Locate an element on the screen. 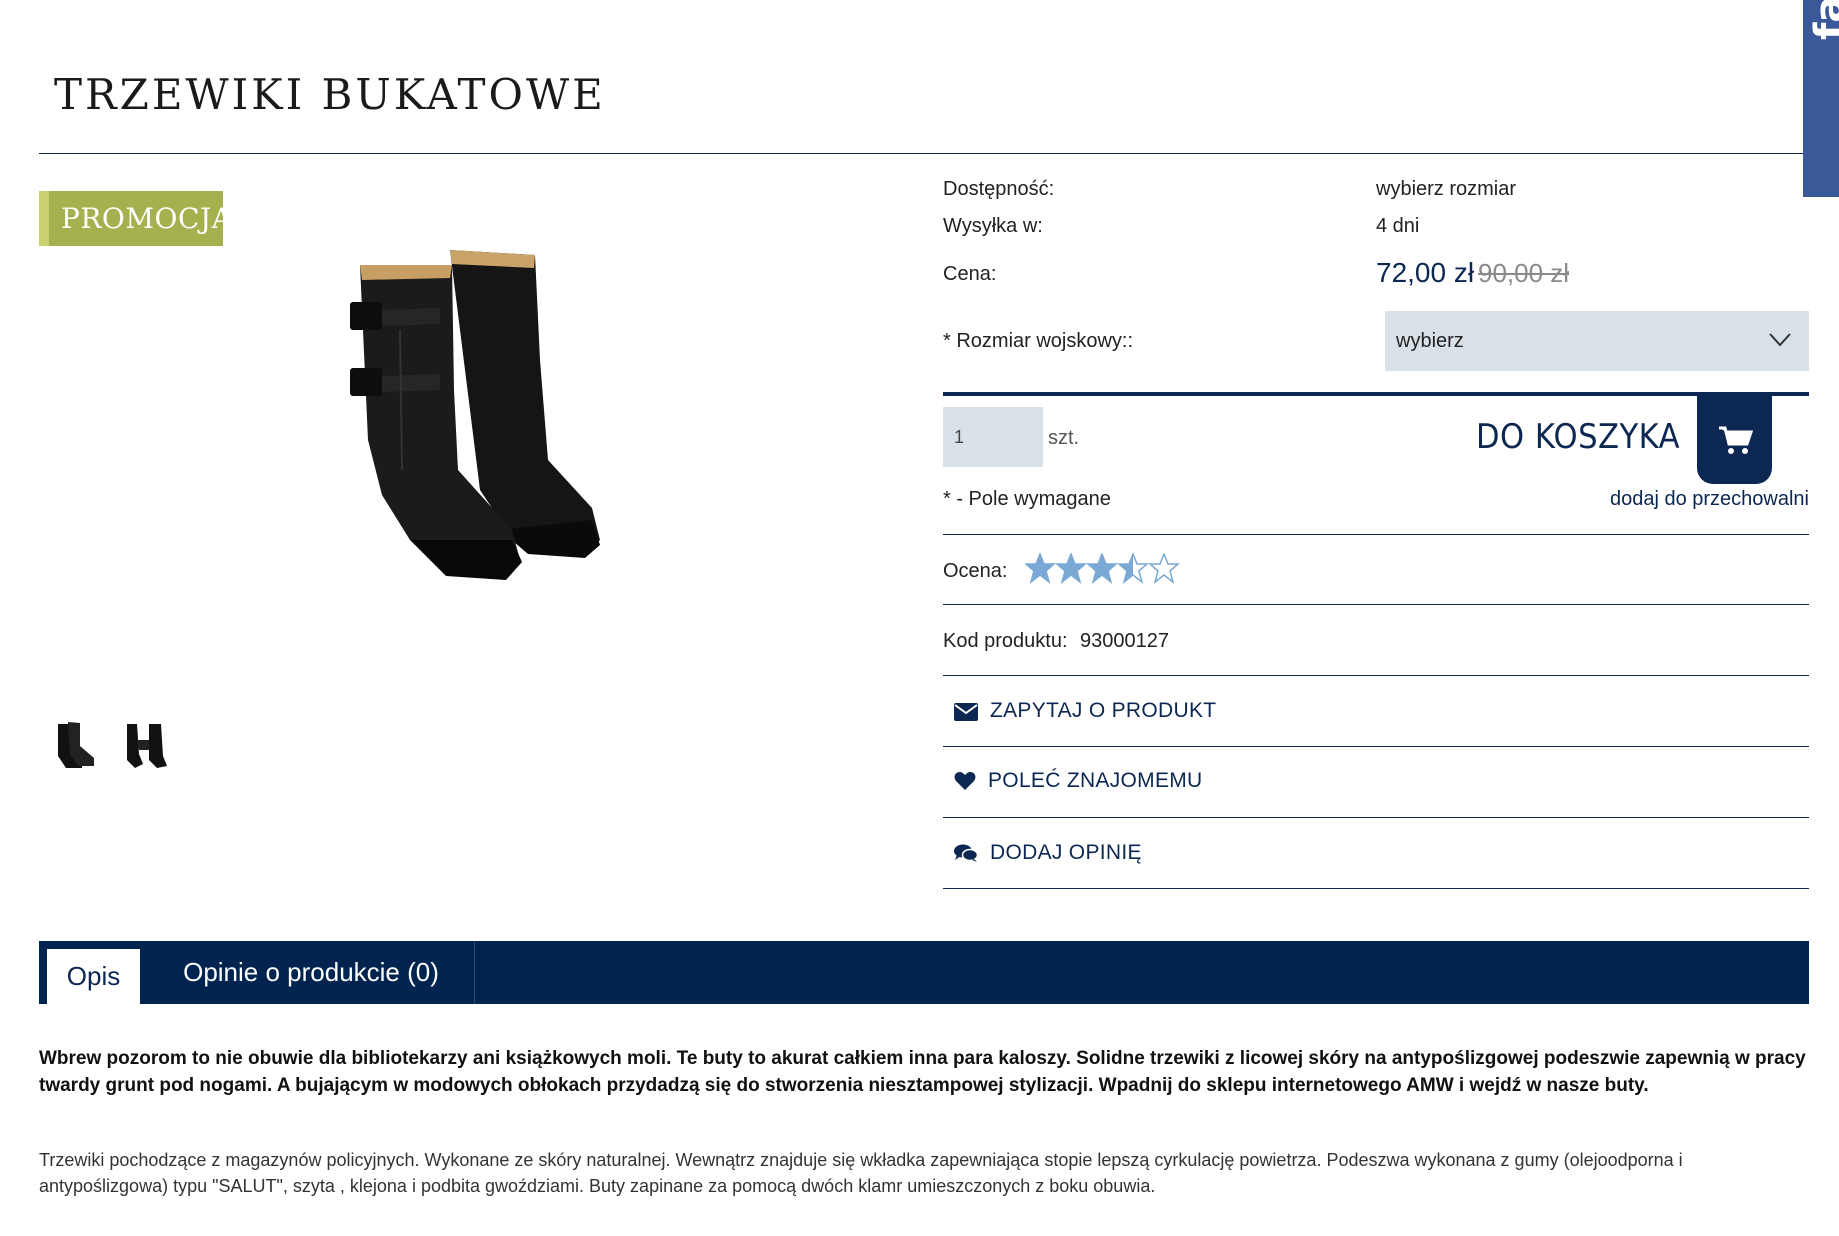 The image size is (1839, 1236). add-to-storage-link: dodaj do przechowalni is located at coordinates (1709, 499).